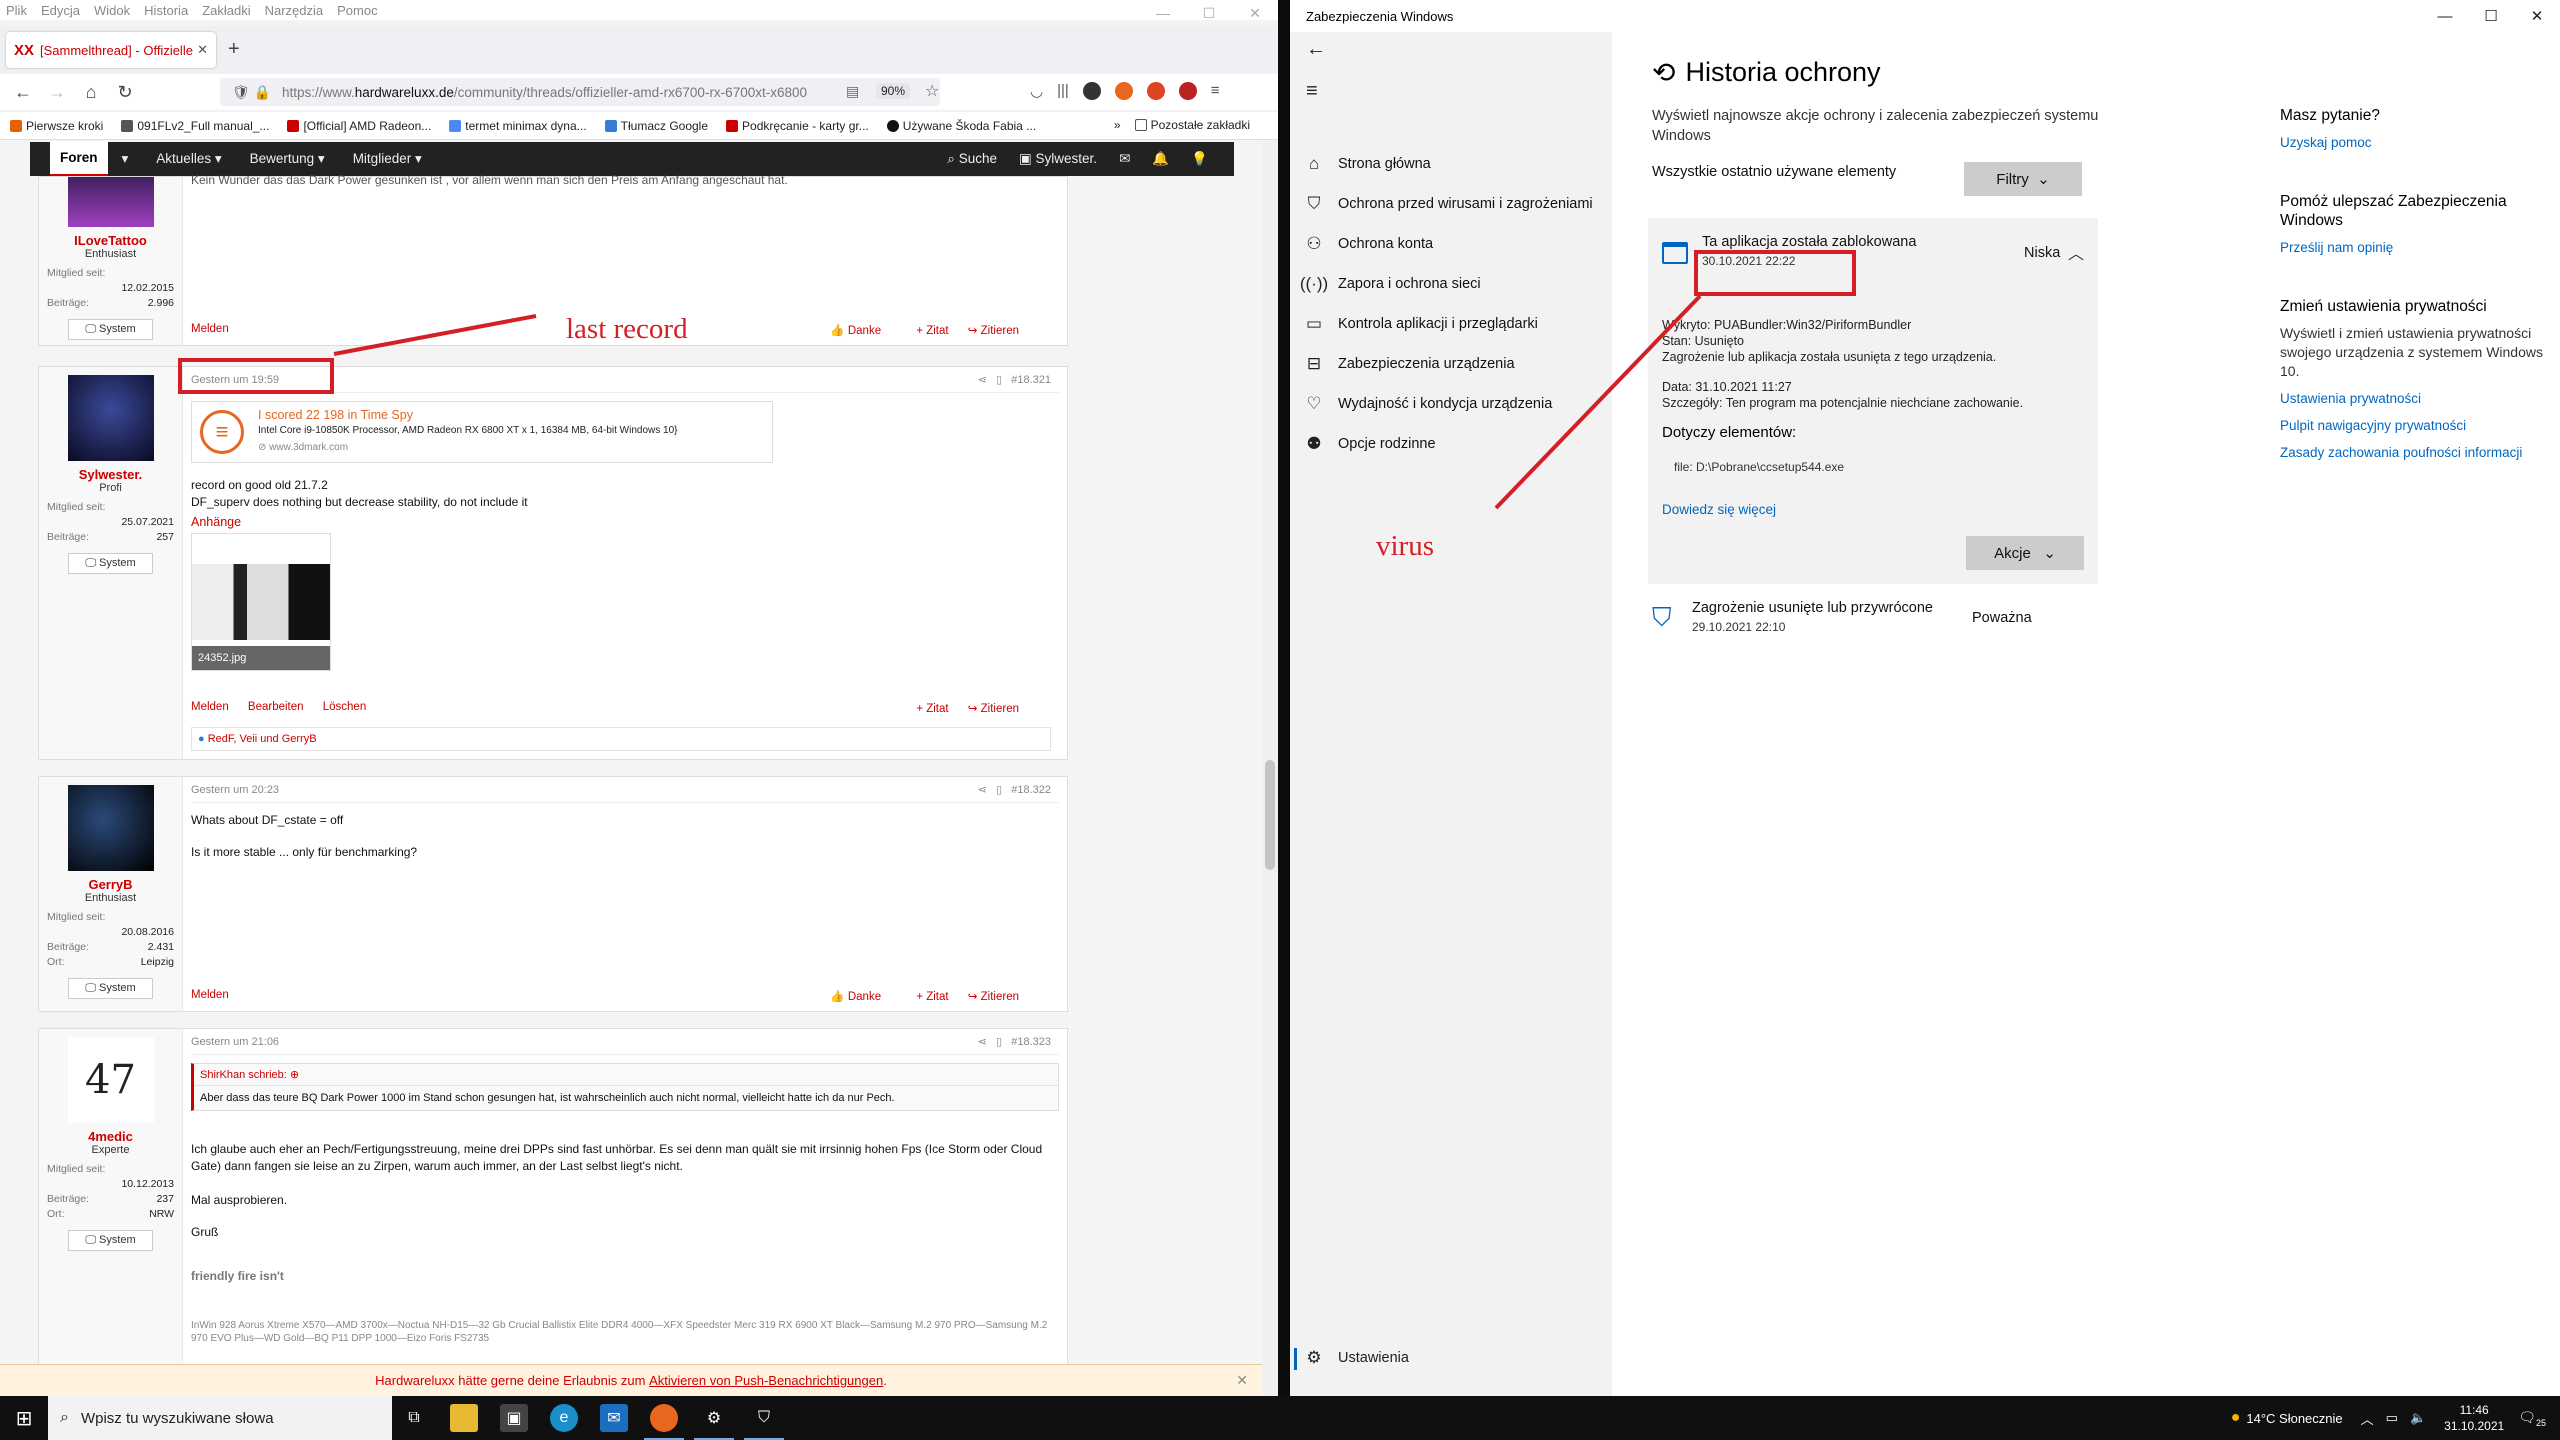  I want to click on start-button: ⊞, so click(24, 1418).